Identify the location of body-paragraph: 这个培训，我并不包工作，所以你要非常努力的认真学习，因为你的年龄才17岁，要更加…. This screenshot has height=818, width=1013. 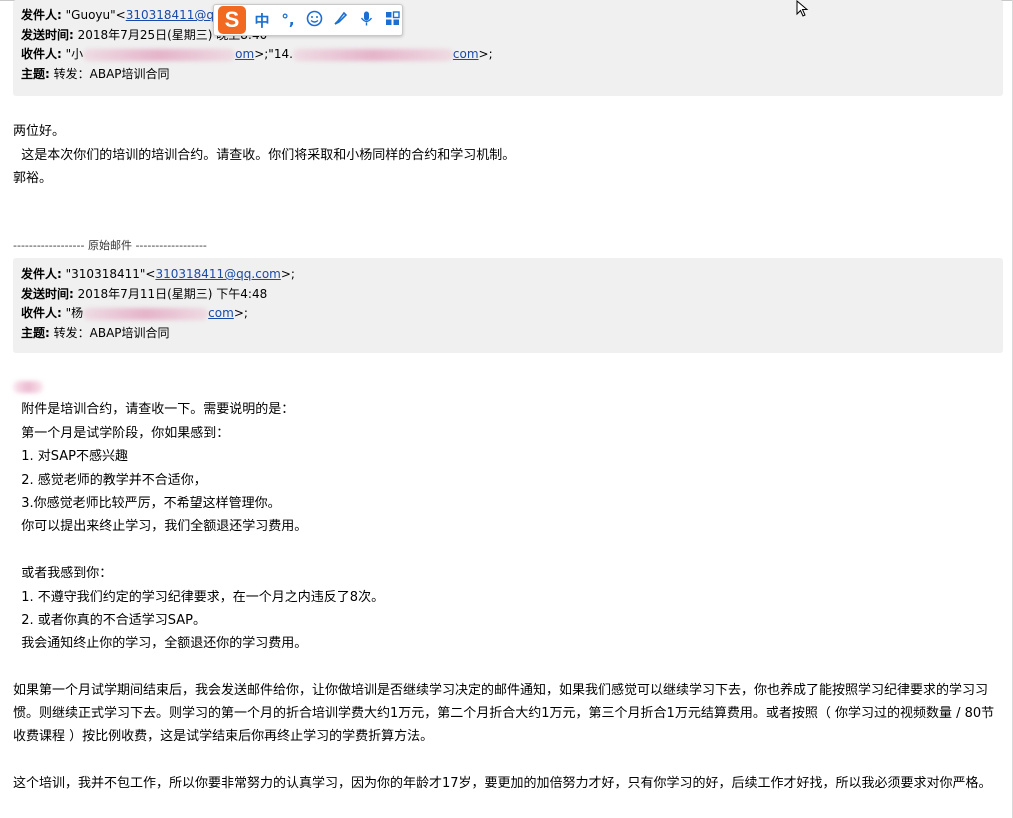
(502, 783).